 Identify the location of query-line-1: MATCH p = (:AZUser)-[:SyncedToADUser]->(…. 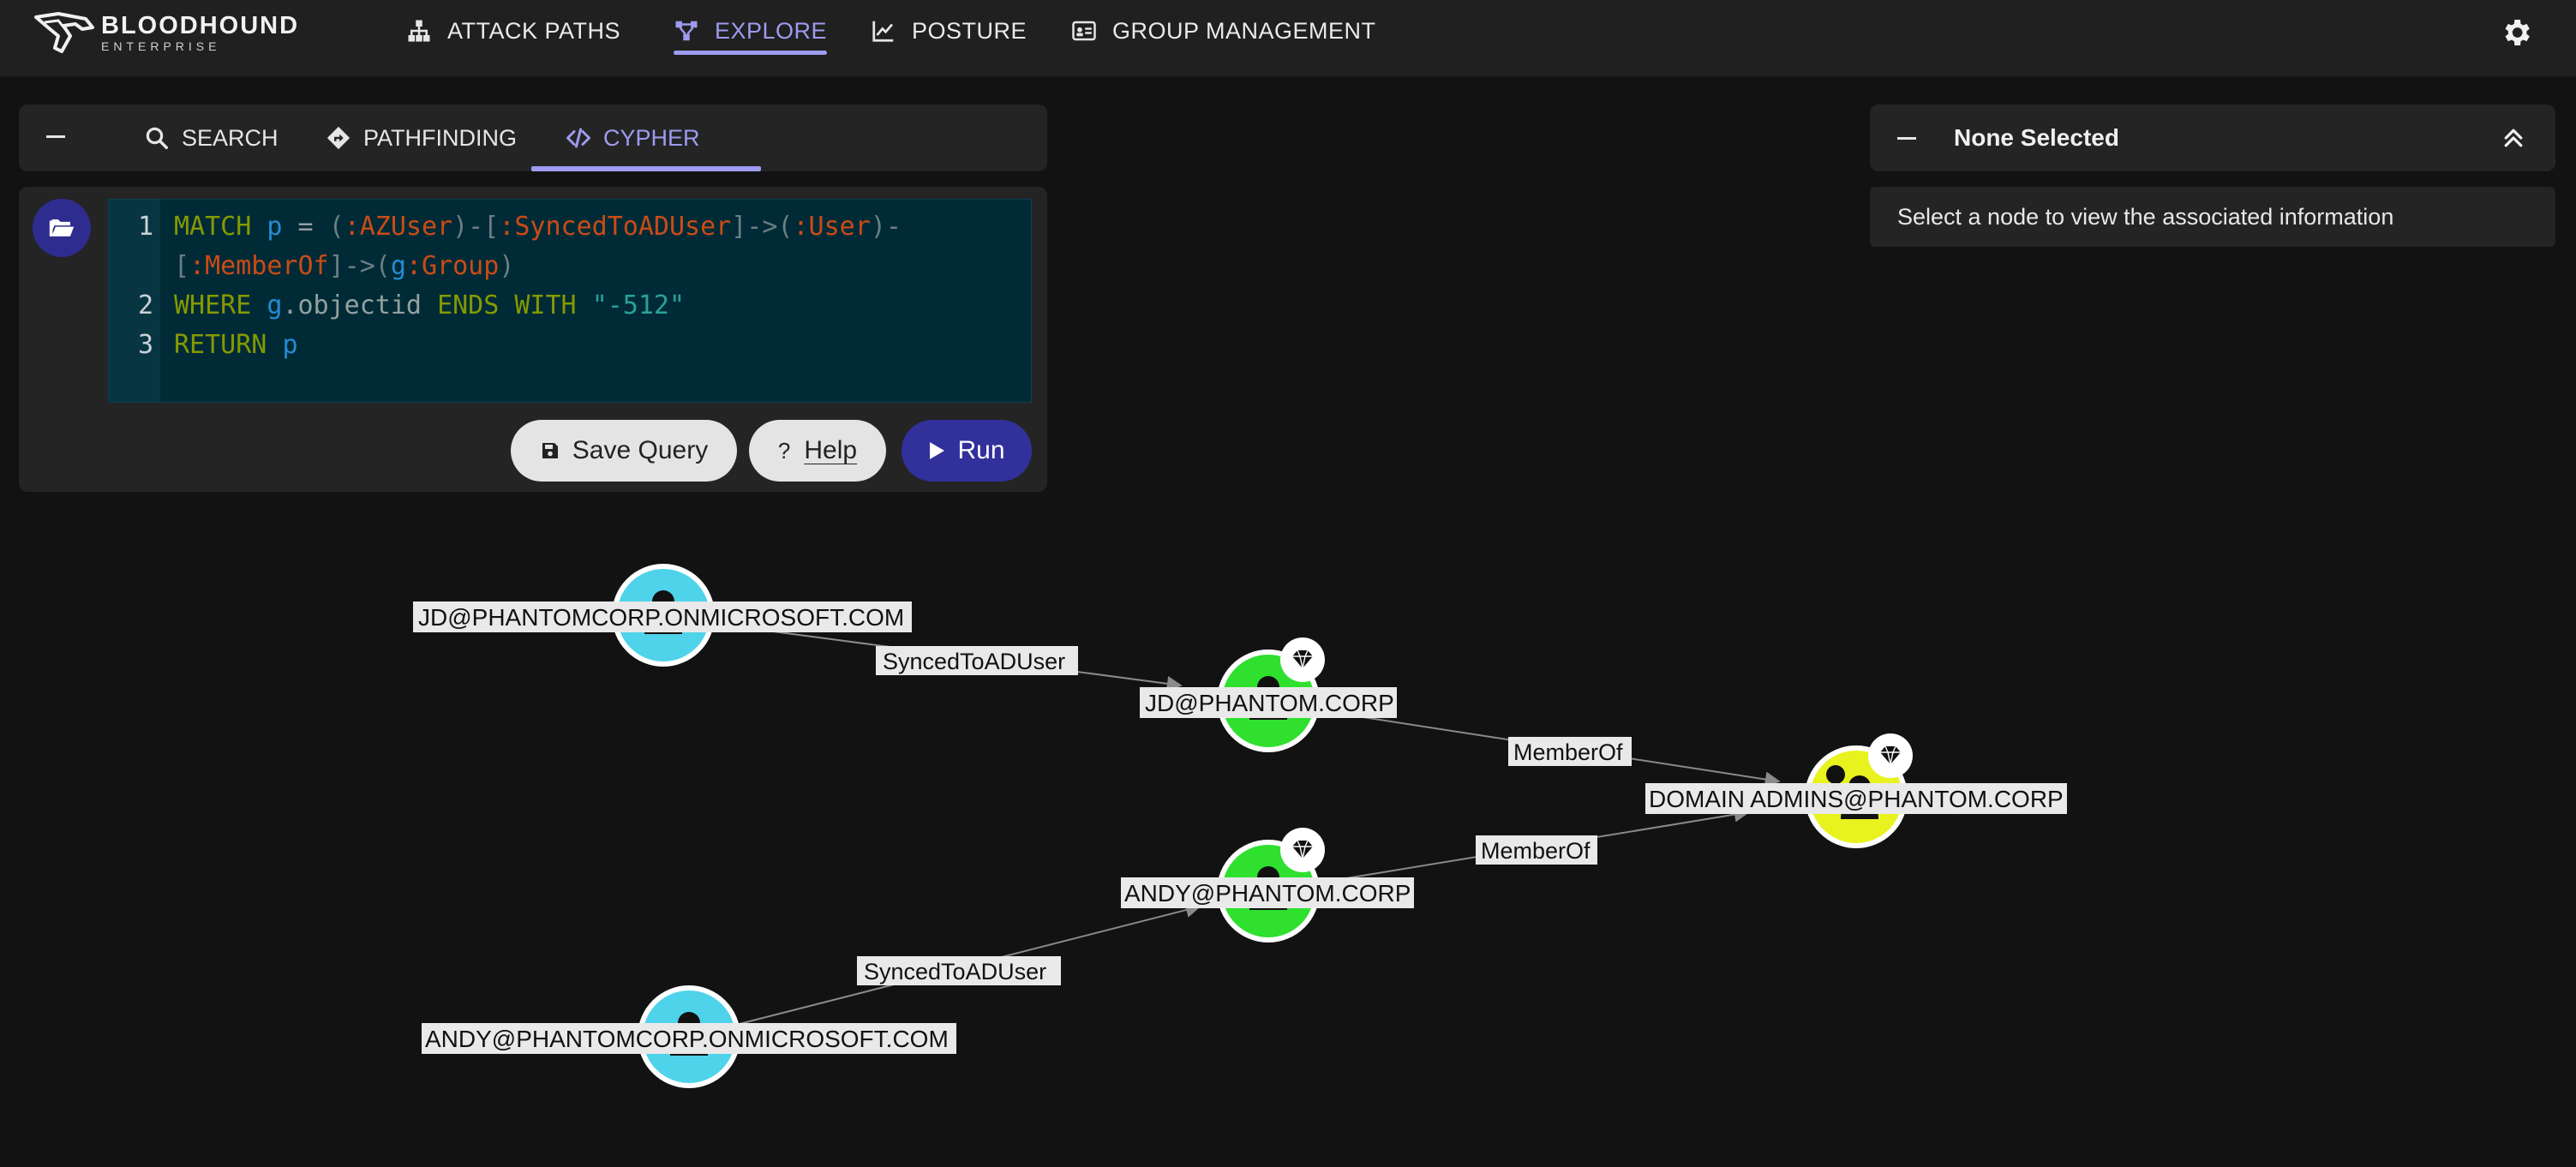
(538, 227).